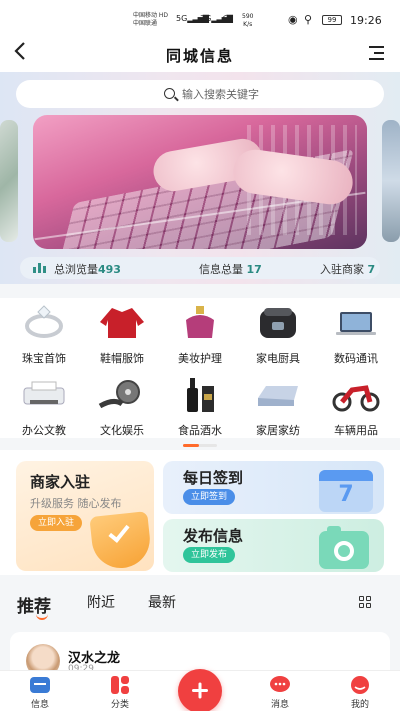 The width and height of the screenshot is (400, 711). What do you see at coordinates (40, 685) in the screenshot?
I see `info-icon` at bounding box center [40, 685].